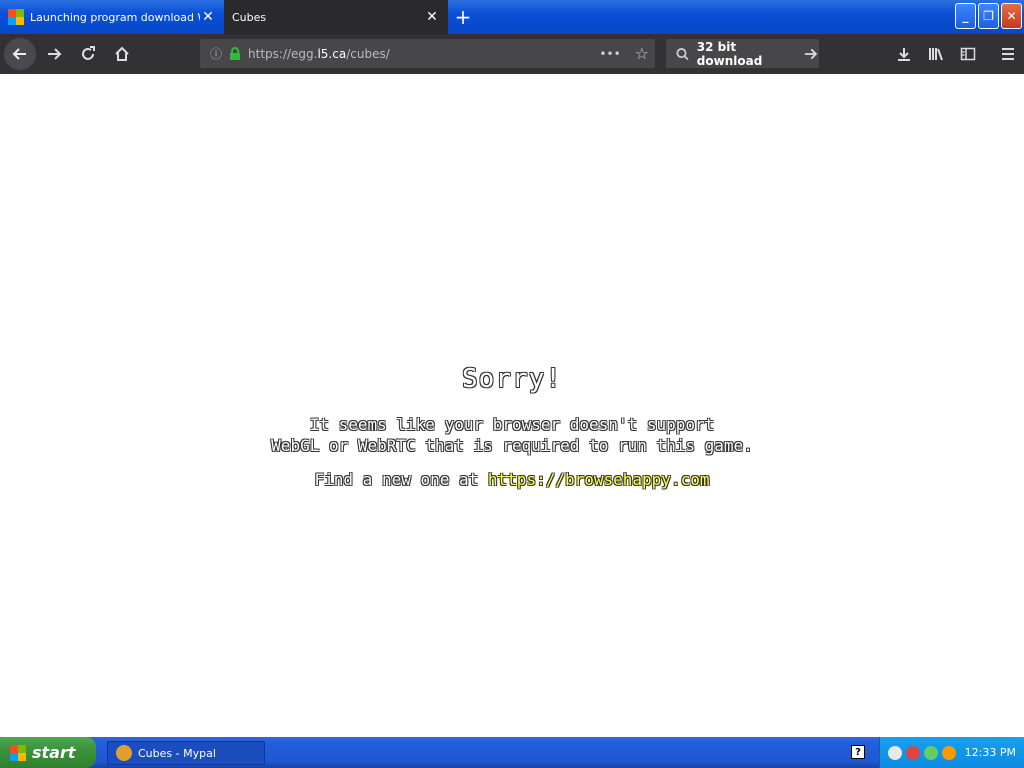 The width and height of the screenshot is (1024, 768). I want to click on tab-title: Cubes, so click(249, 17).